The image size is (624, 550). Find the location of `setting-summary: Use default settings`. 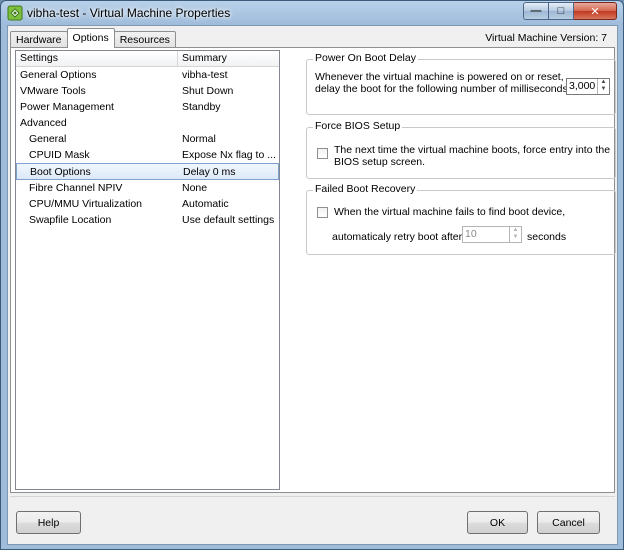

setting-summary: Use default settings is located at coordinates (228, 220).